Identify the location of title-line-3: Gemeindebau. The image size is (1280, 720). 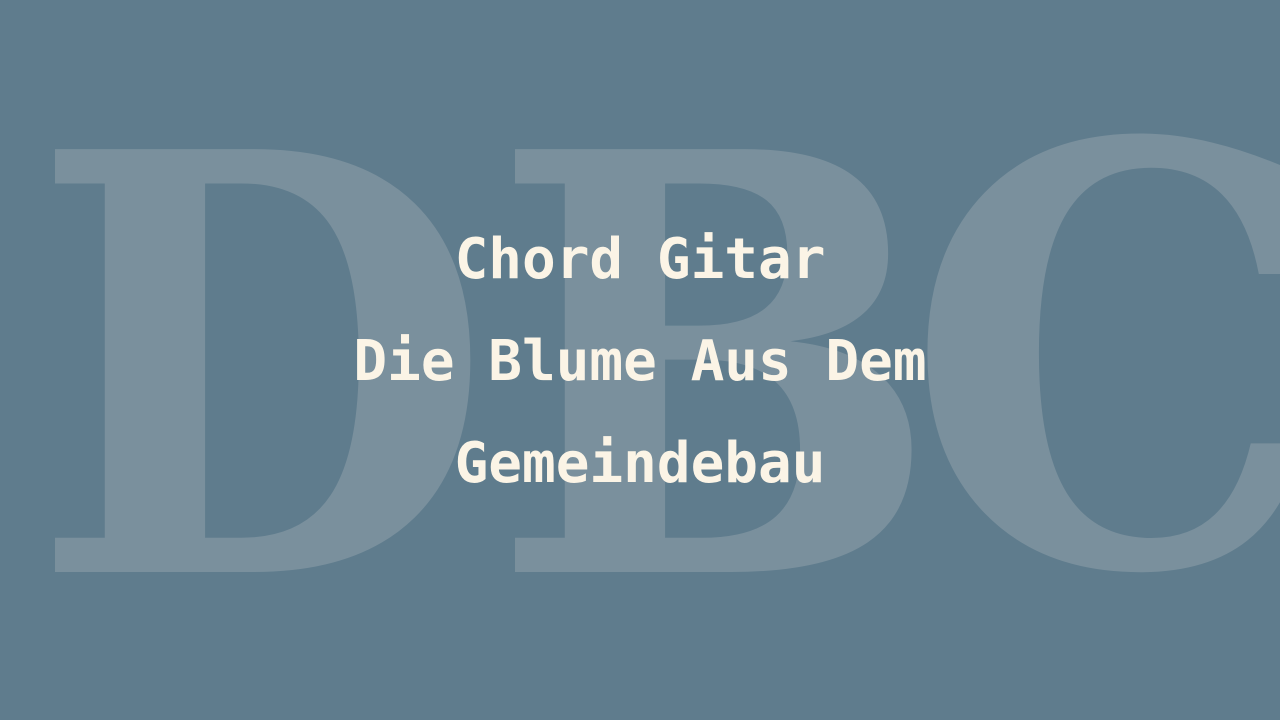
(640, 463).